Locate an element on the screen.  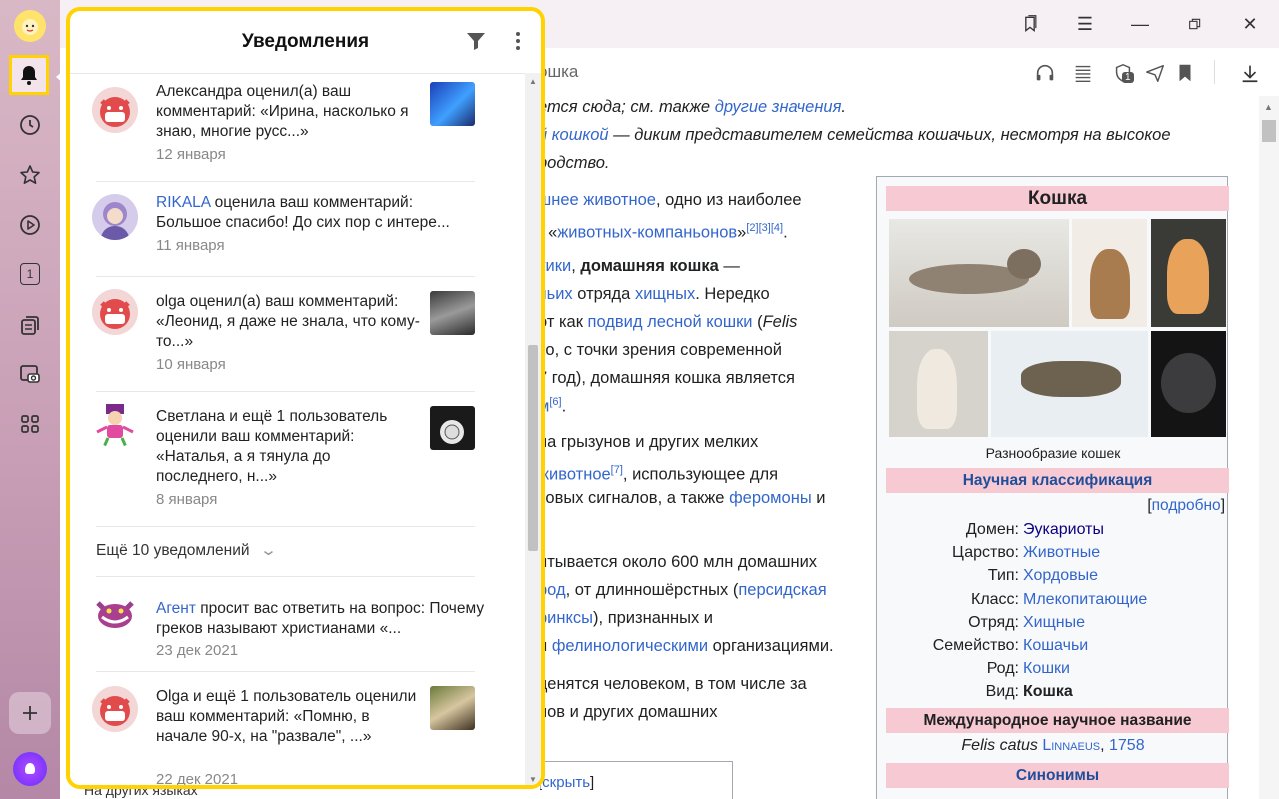
history-button is located at coordinates (30, 125).